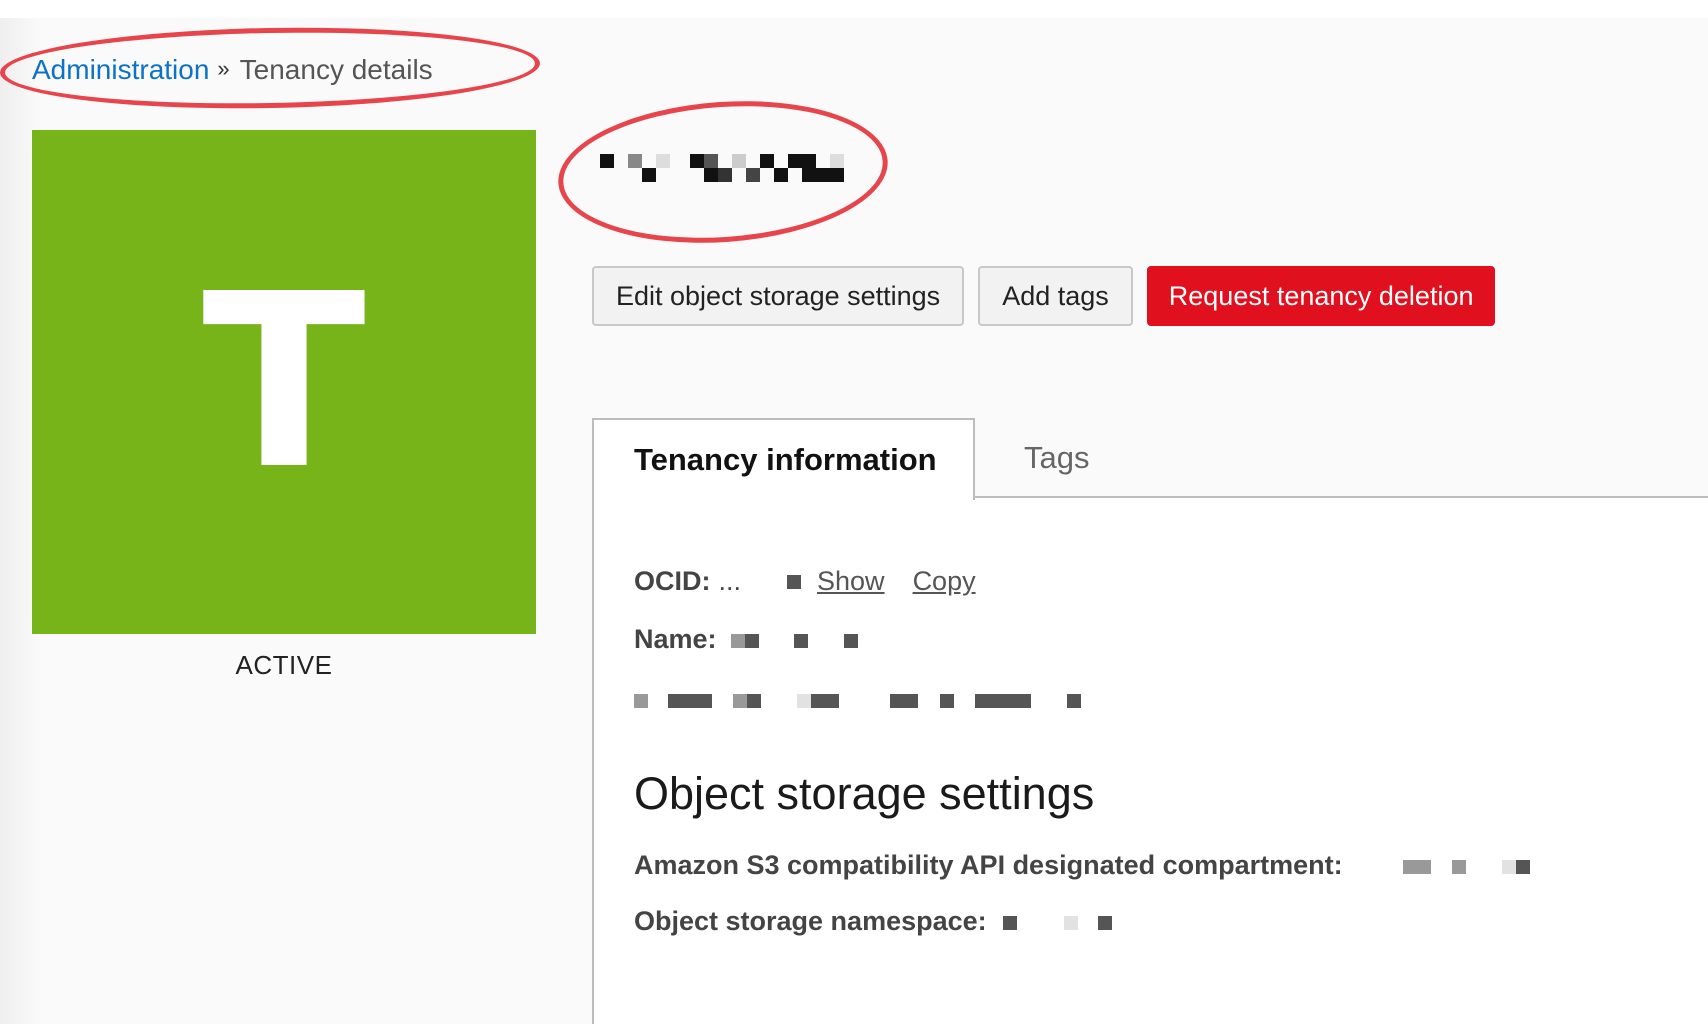  I want to click on ocid-redacted, so click(794, 581).